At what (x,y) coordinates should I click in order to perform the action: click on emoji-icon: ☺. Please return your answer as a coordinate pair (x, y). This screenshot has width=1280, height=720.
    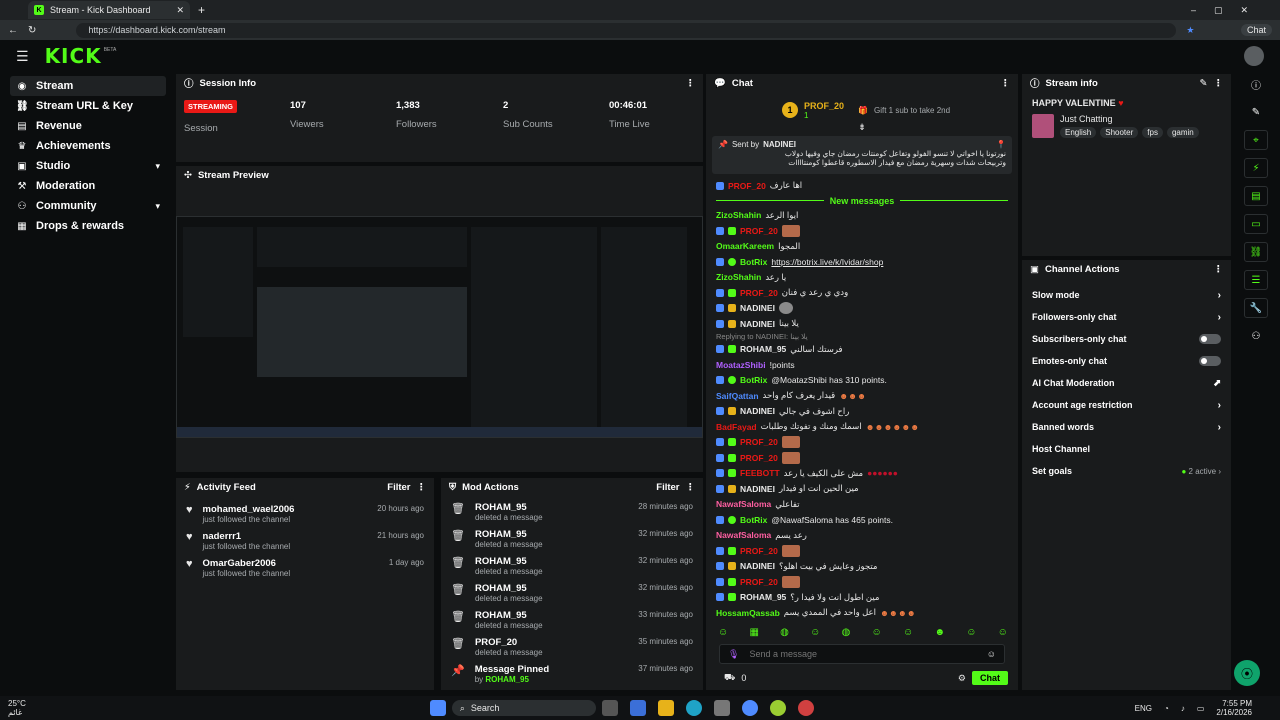
    Looking at the image, I should click on (991, 654).